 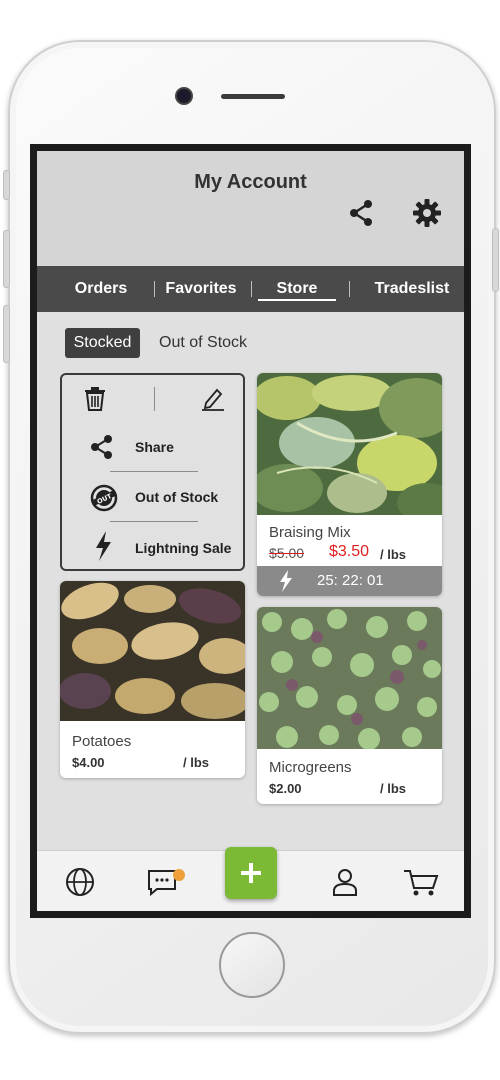 I want to click on product-name: Potatoes, so click(x=102, y=741).